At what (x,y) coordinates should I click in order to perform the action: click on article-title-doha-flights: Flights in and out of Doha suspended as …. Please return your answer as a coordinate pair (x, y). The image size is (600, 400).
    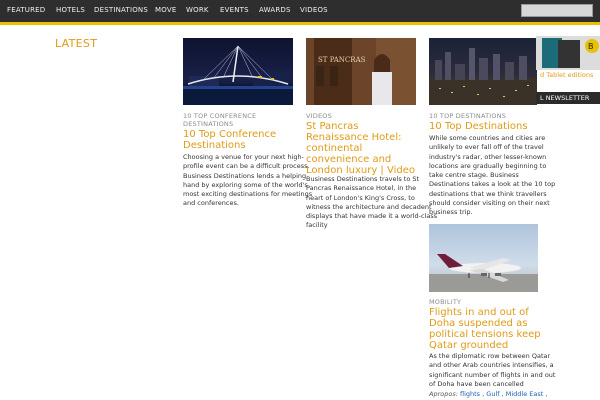
    Looking at the image, I should click on (485, 329).